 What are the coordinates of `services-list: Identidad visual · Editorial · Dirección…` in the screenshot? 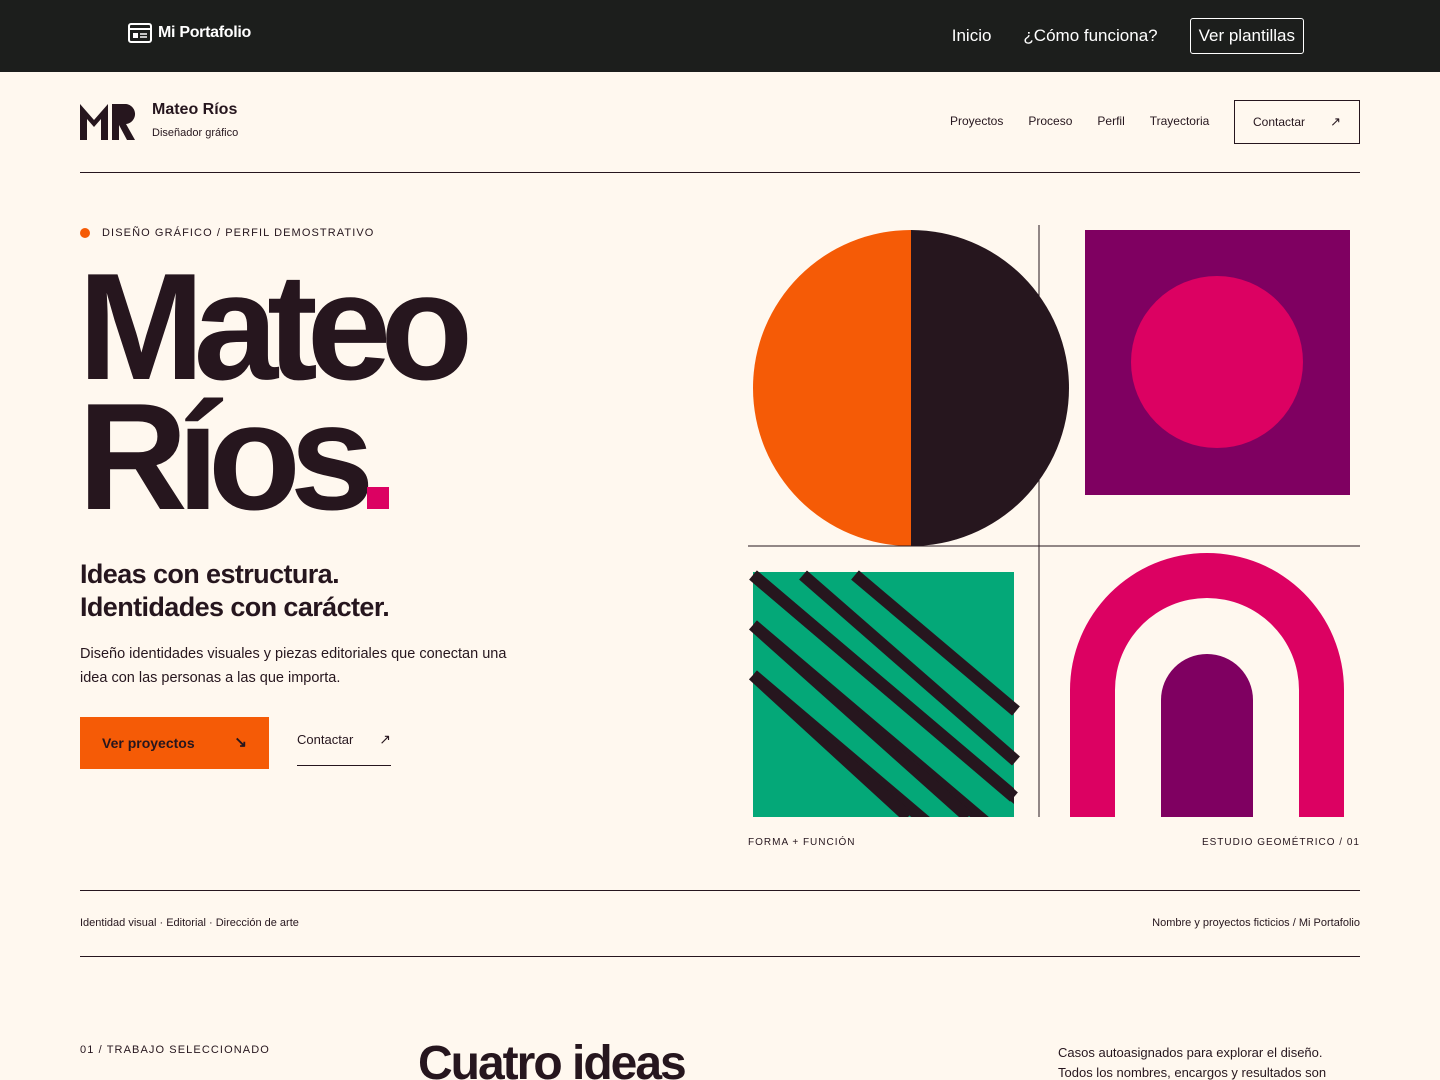 It's located at (189, 923).